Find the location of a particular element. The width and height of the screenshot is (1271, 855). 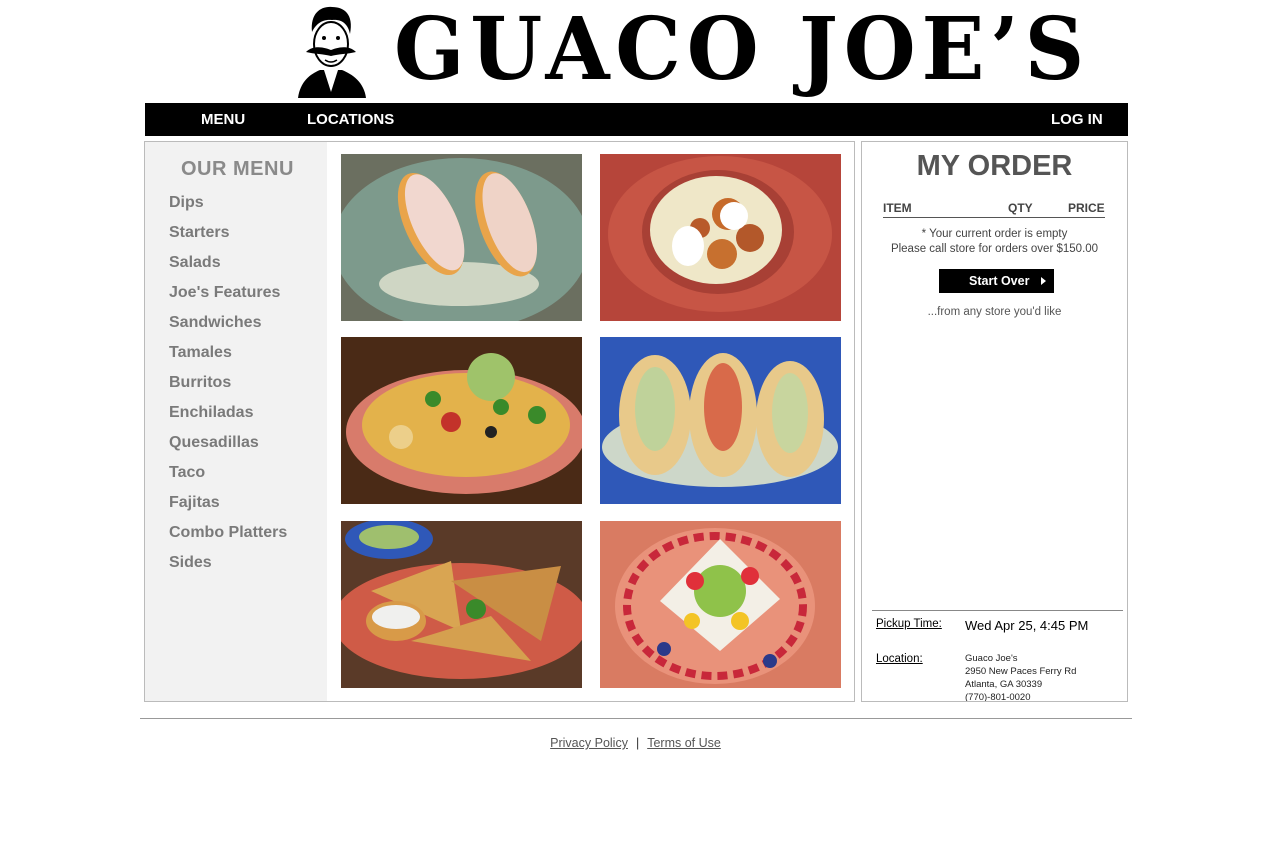

location-label: Location: is located at coordinates (899, 659).